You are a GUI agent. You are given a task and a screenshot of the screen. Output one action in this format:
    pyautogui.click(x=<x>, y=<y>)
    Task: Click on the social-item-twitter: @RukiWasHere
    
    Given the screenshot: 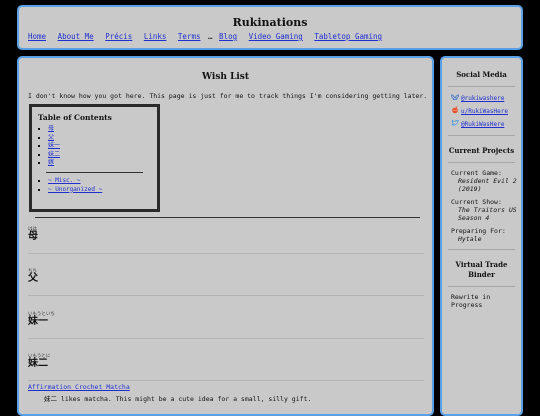 What is the action you would take?
    pyautogui.click(x=486, y=124)
    